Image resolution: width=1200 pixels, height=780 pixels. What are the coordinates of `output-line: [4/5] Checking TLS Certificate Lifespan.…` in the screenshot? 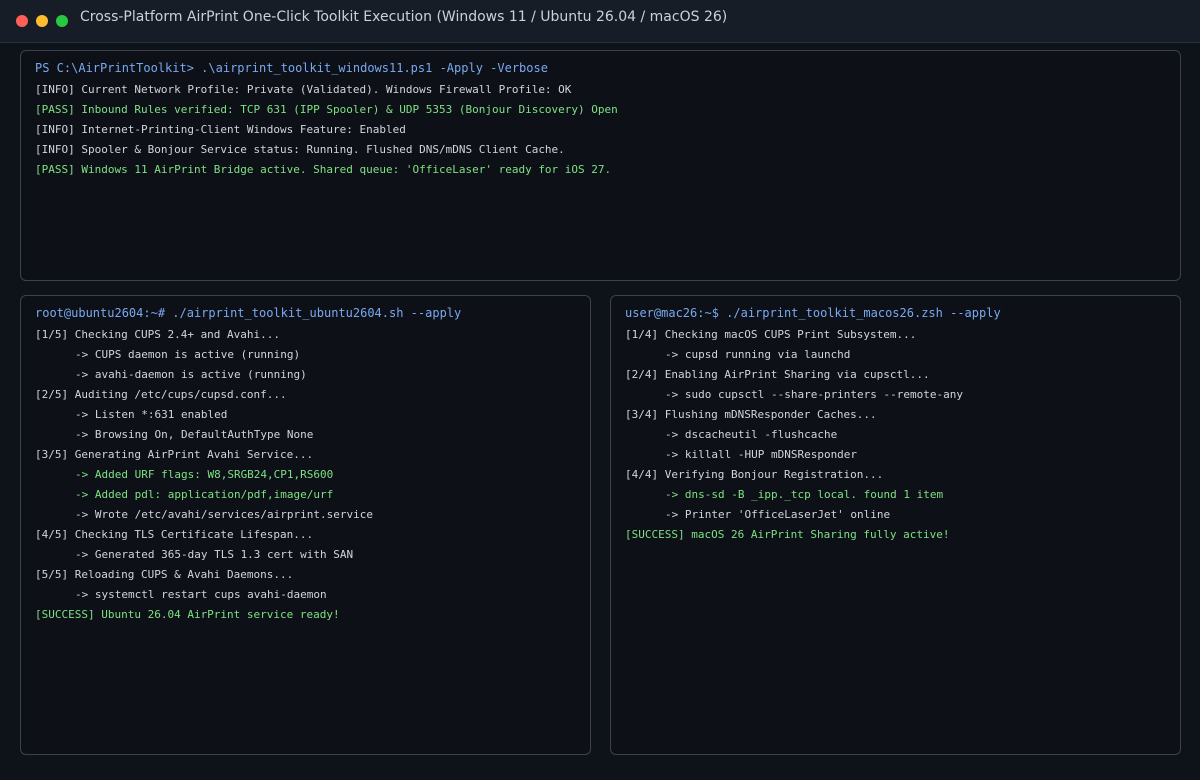 It's located at (174, 534).